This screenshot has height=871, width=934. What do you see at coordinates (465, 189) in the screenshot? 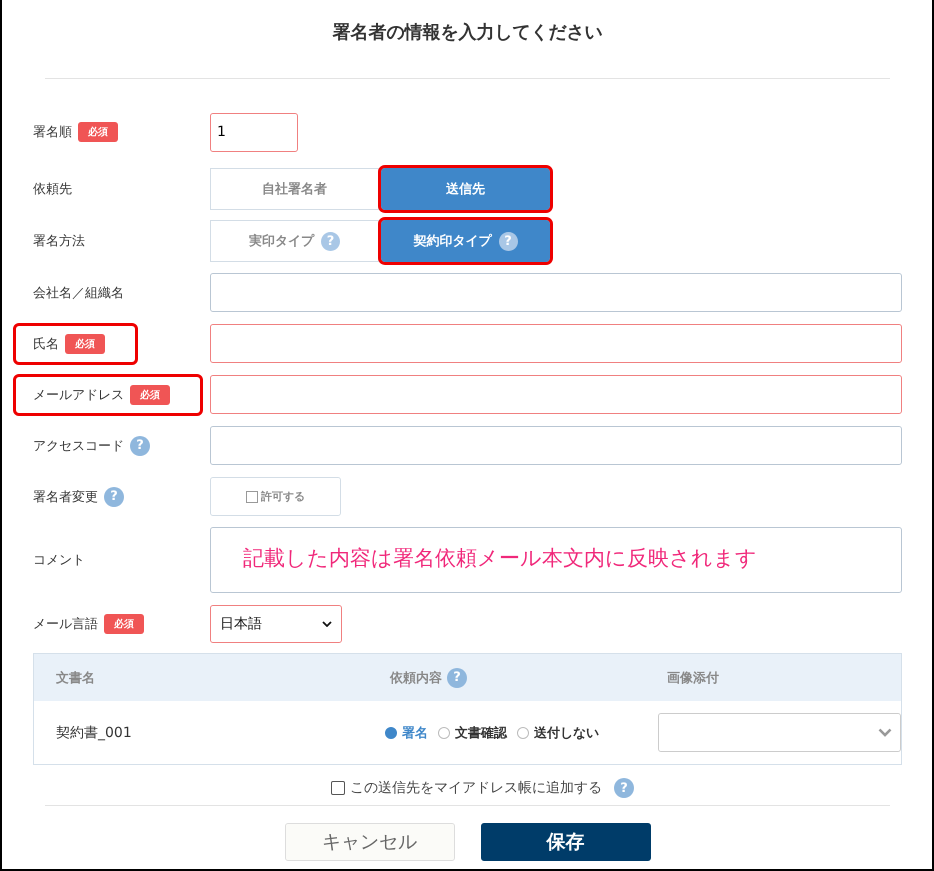
I see `toggle-option: 送信先` at bounding box center [465, 189].